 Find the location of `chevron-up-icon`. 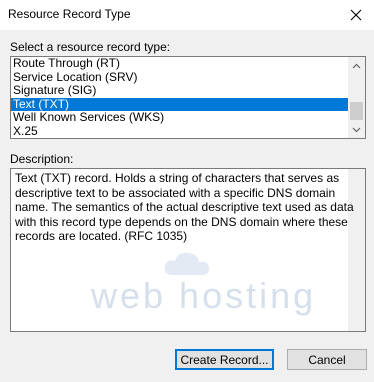

chevron-up-icon is located at coordinates (356, 65).